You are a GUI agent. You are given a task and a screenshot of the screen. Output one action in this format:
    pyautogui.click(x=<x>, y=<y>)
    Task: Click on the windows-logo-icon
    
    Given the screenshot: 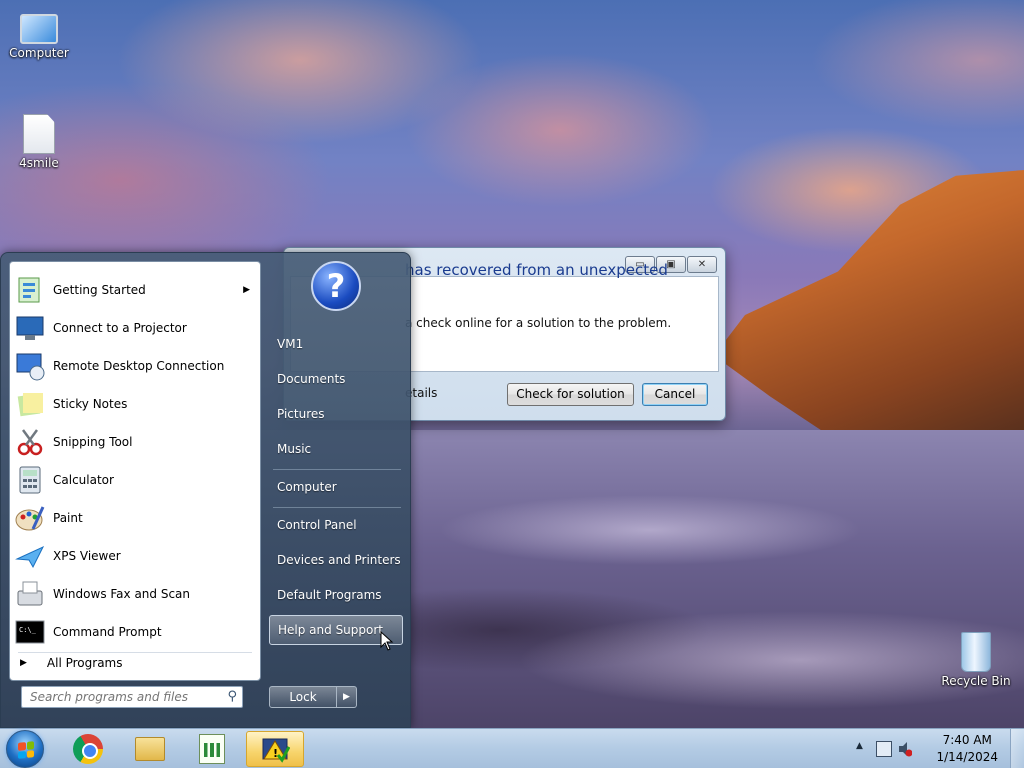 What is the action you would take?
    pyautogui.click(x=26, y=750)
    